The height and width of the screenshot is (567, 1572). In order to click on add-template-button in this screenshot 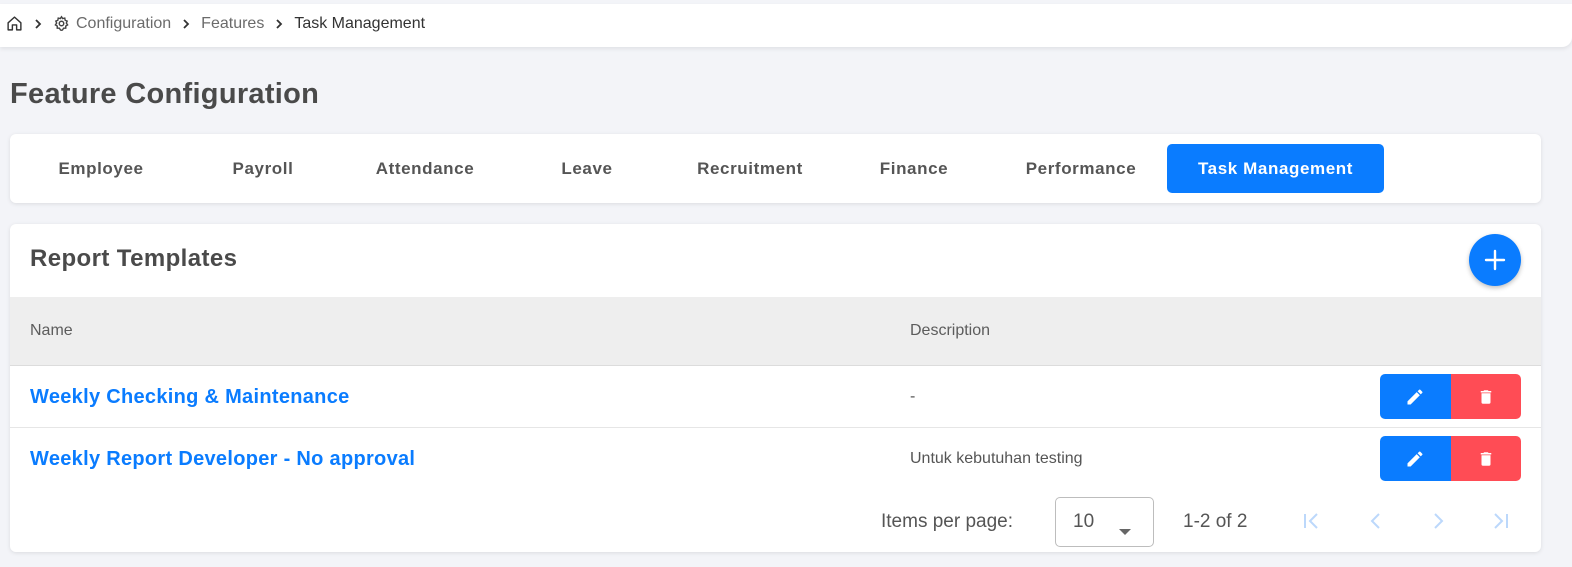, I will do `click(1495, 260)`.